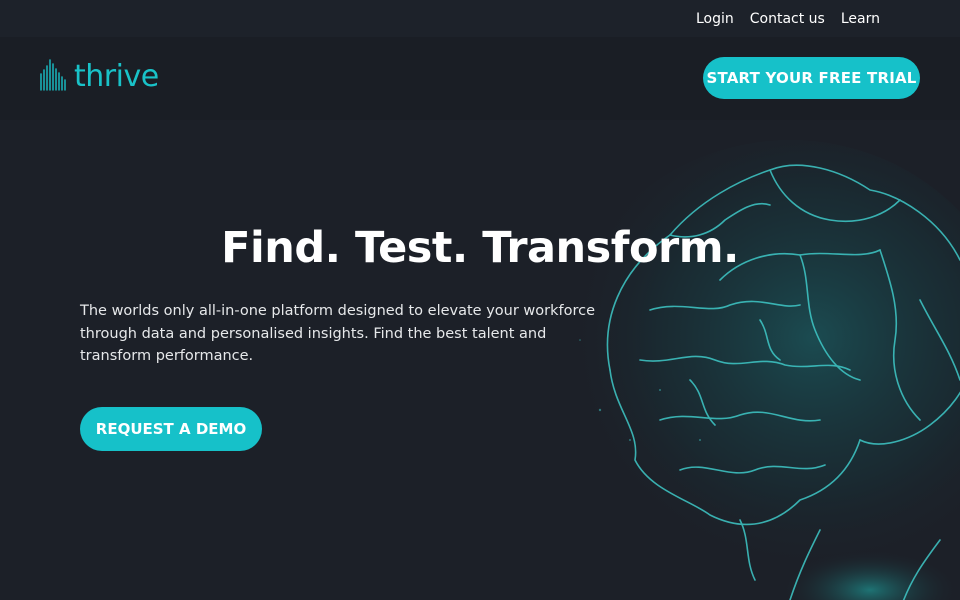 The height and width of the screenshot is (600, 960). Describe the element at coordinates (480, 18) in the screenshot. I see `top-utility-nav: Login Contact us Learn` at that location.